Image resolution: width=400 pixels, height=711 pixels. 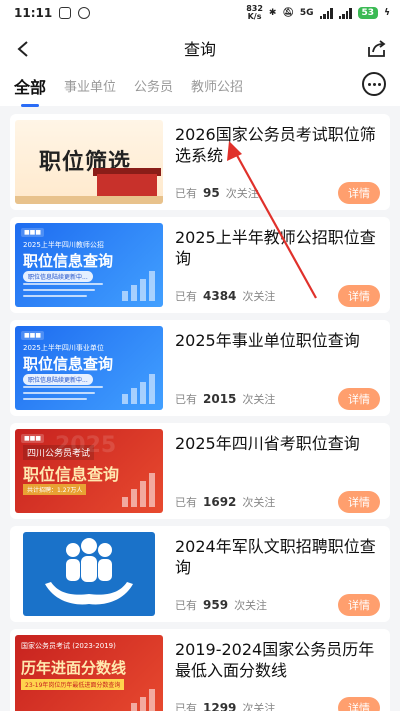 I want to click on follow-count: 1299, so click(x=220, y=706).